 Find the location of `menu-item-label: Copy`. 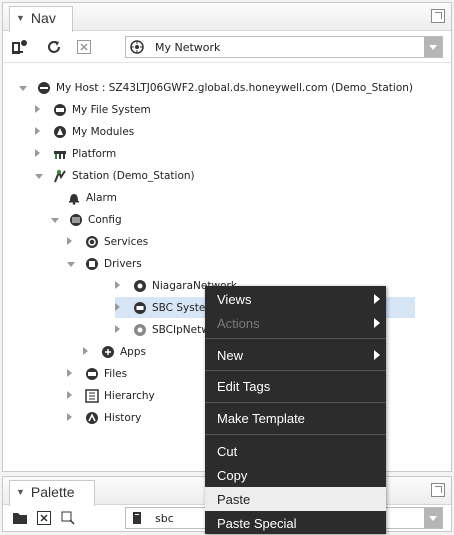

menu-item-label: Copy is located at coordinates (232, 475).